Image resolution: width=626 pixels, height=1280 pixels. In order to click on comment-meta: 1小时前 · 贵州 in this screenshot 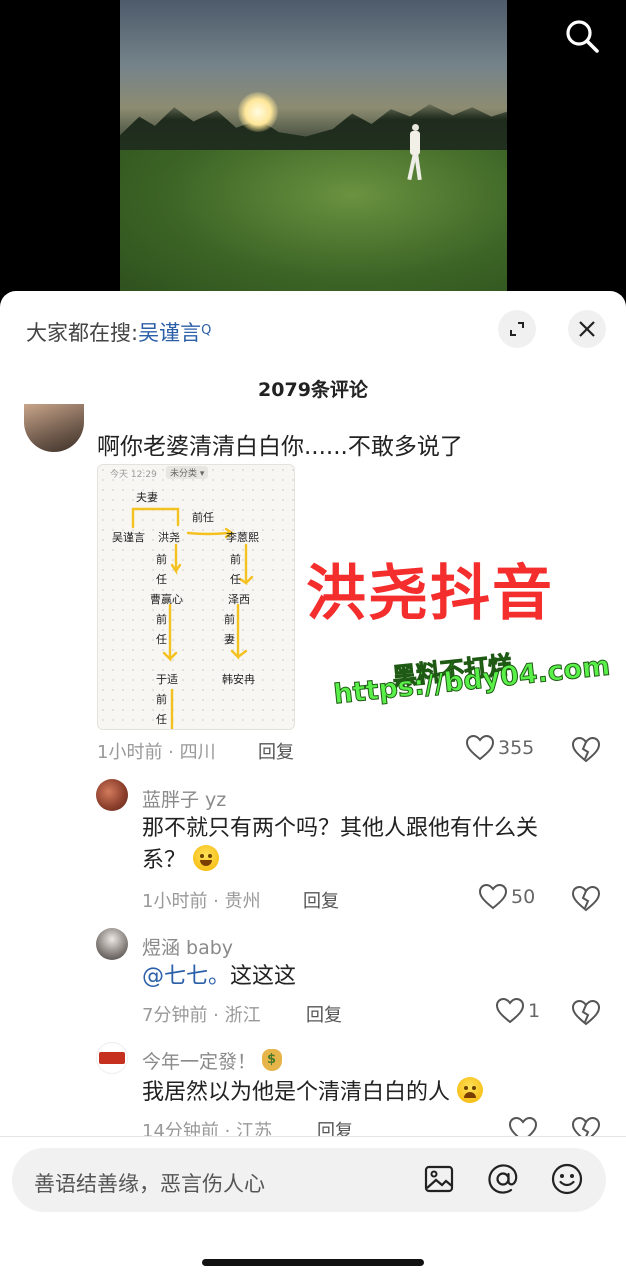, I will do `click(201, 901)`.